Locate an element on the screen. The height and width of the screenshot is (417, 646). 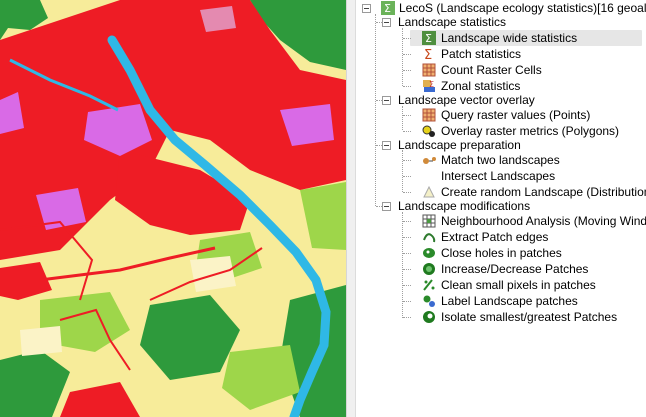
tree-item-label: Match two landscapes is located at coordinates (500, 160).